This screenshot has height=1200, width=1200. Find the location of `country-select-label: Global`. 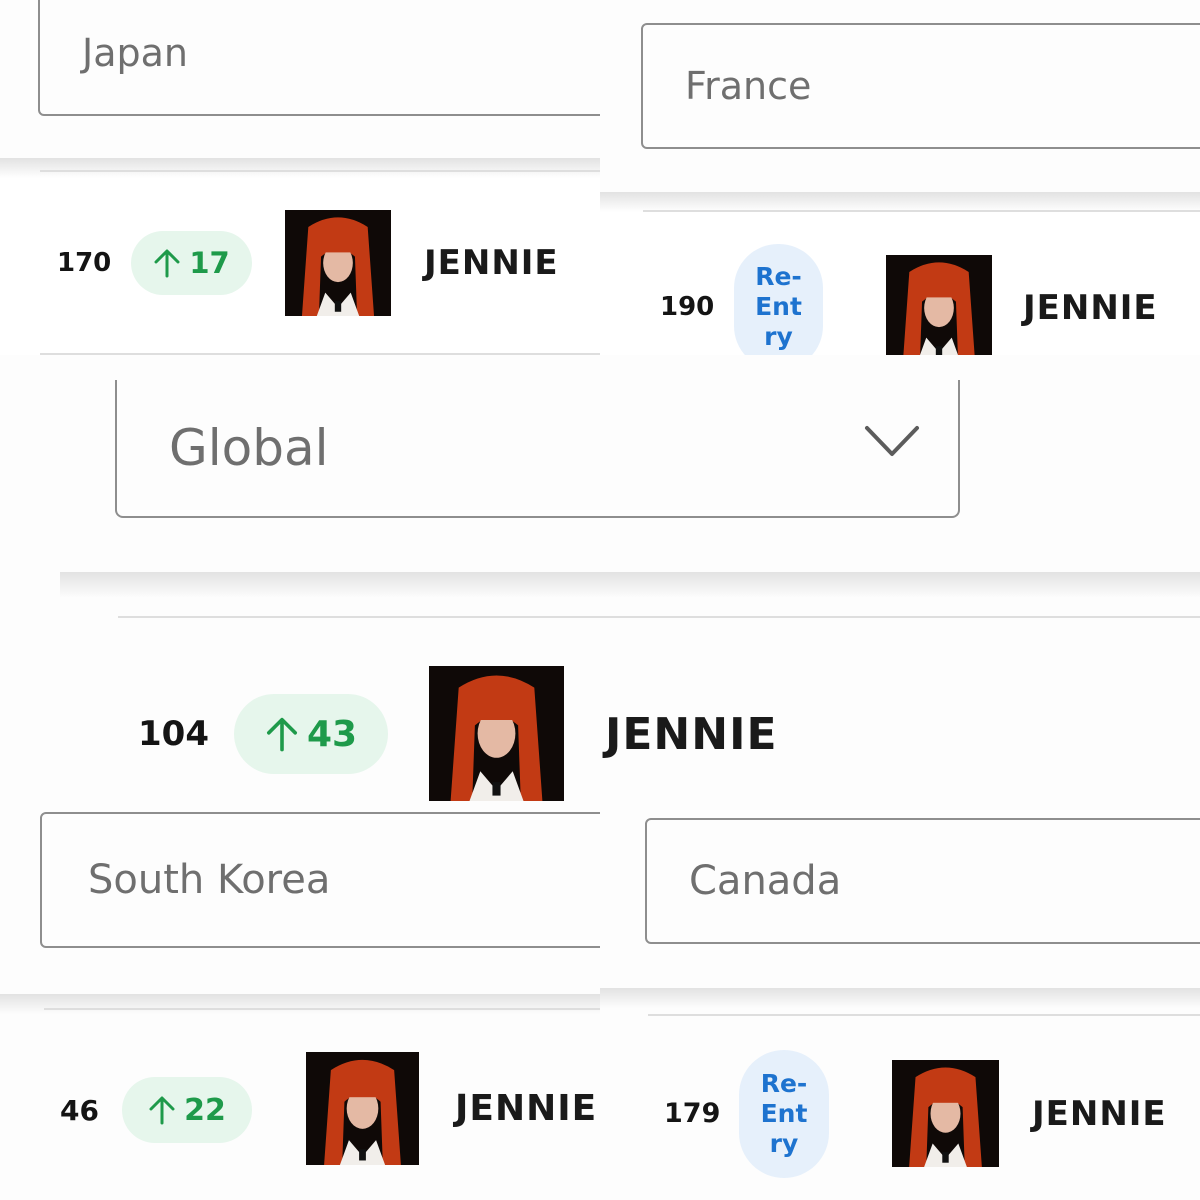

country-select-label: Global is located at coordinates (249, 448).